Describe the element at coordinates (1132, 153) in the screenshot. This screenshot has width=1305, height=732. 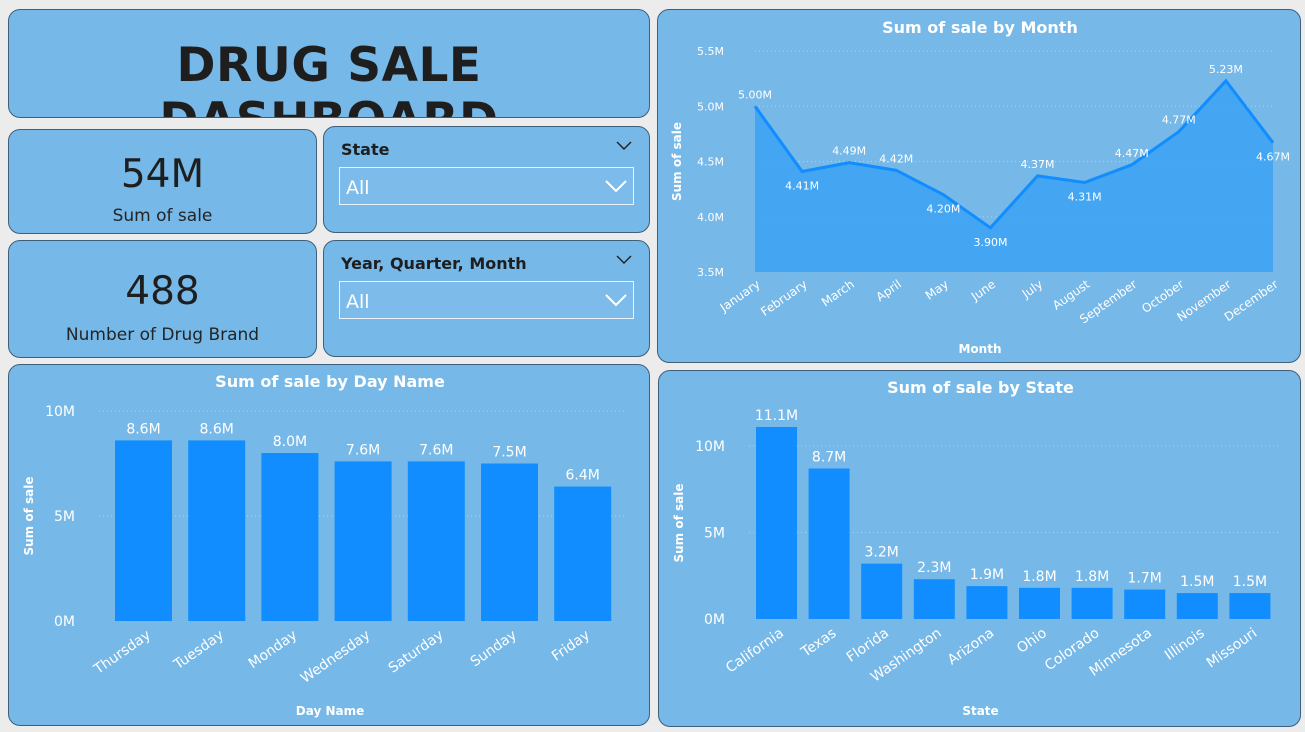
I see `data-label: 4.47M` at that location.